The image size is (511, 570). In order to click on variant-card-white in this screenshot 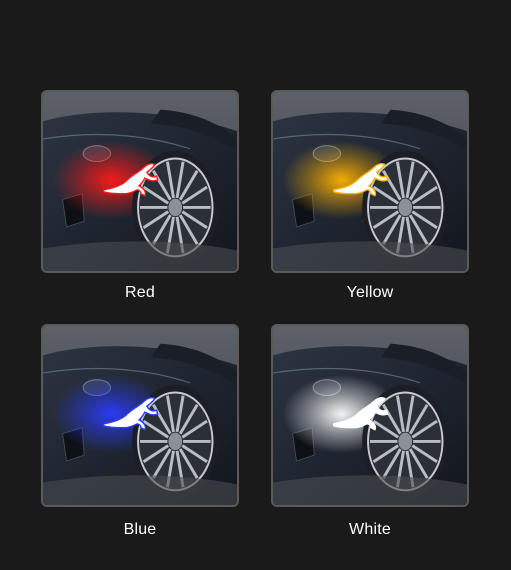, I will do `click(370, 415)`.